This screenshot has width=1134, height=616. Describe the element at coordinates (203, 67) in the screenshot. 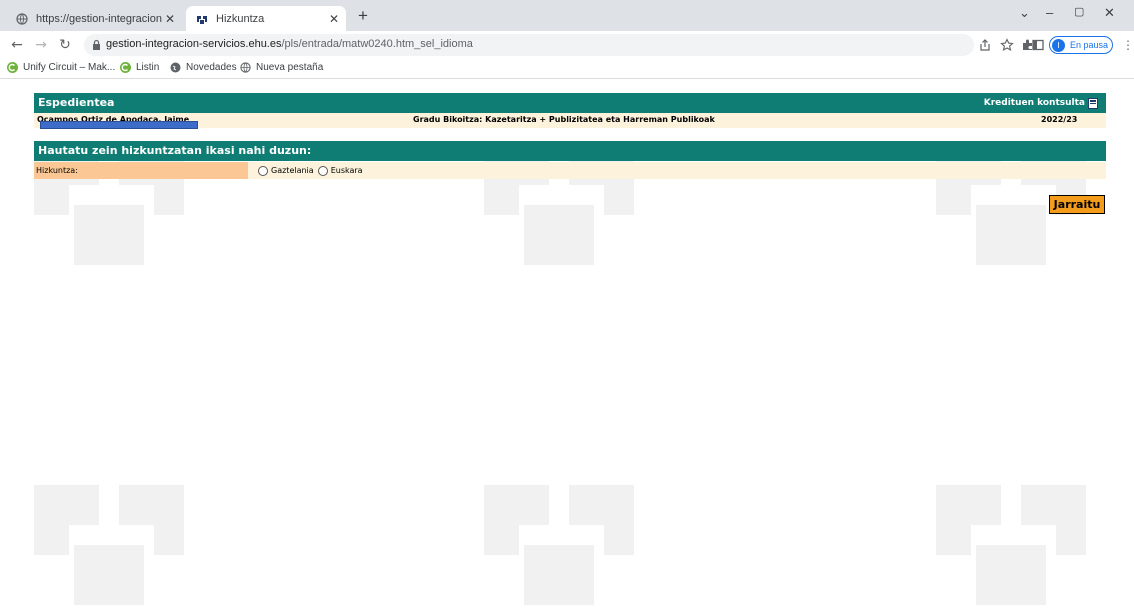

I see `bookmark-novedades: Novedades` at that location.